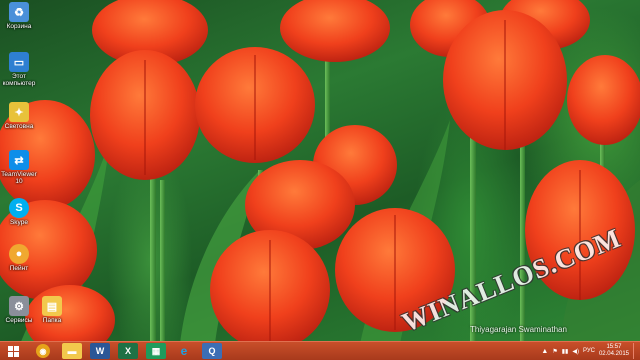  Describe the element at coordinates (554, 351) in the screenshot. I see `action-center-flag-icon: ⚑` at that location.